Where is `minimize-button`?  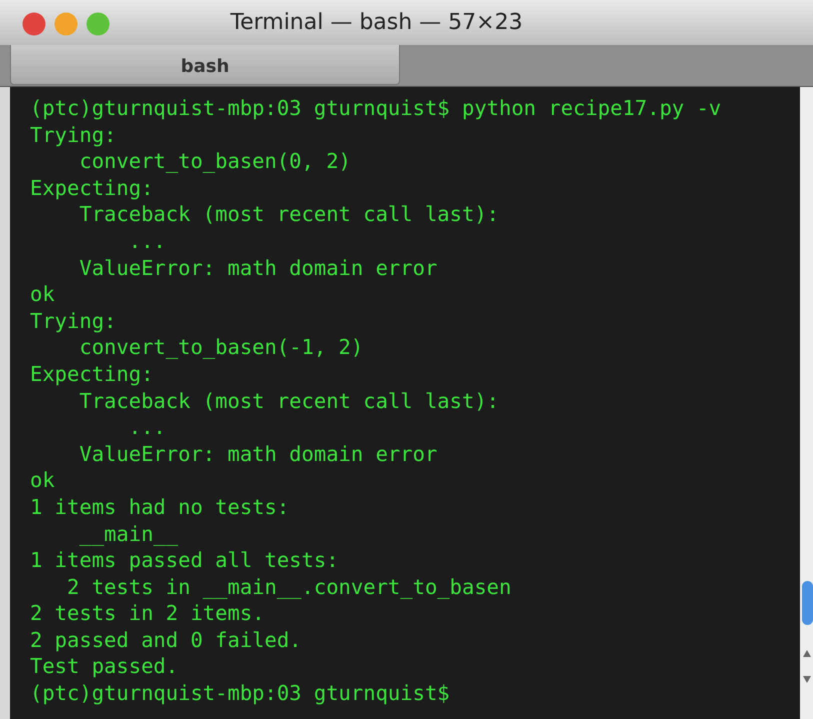 minimize-button is located at coordinates (66, 24).